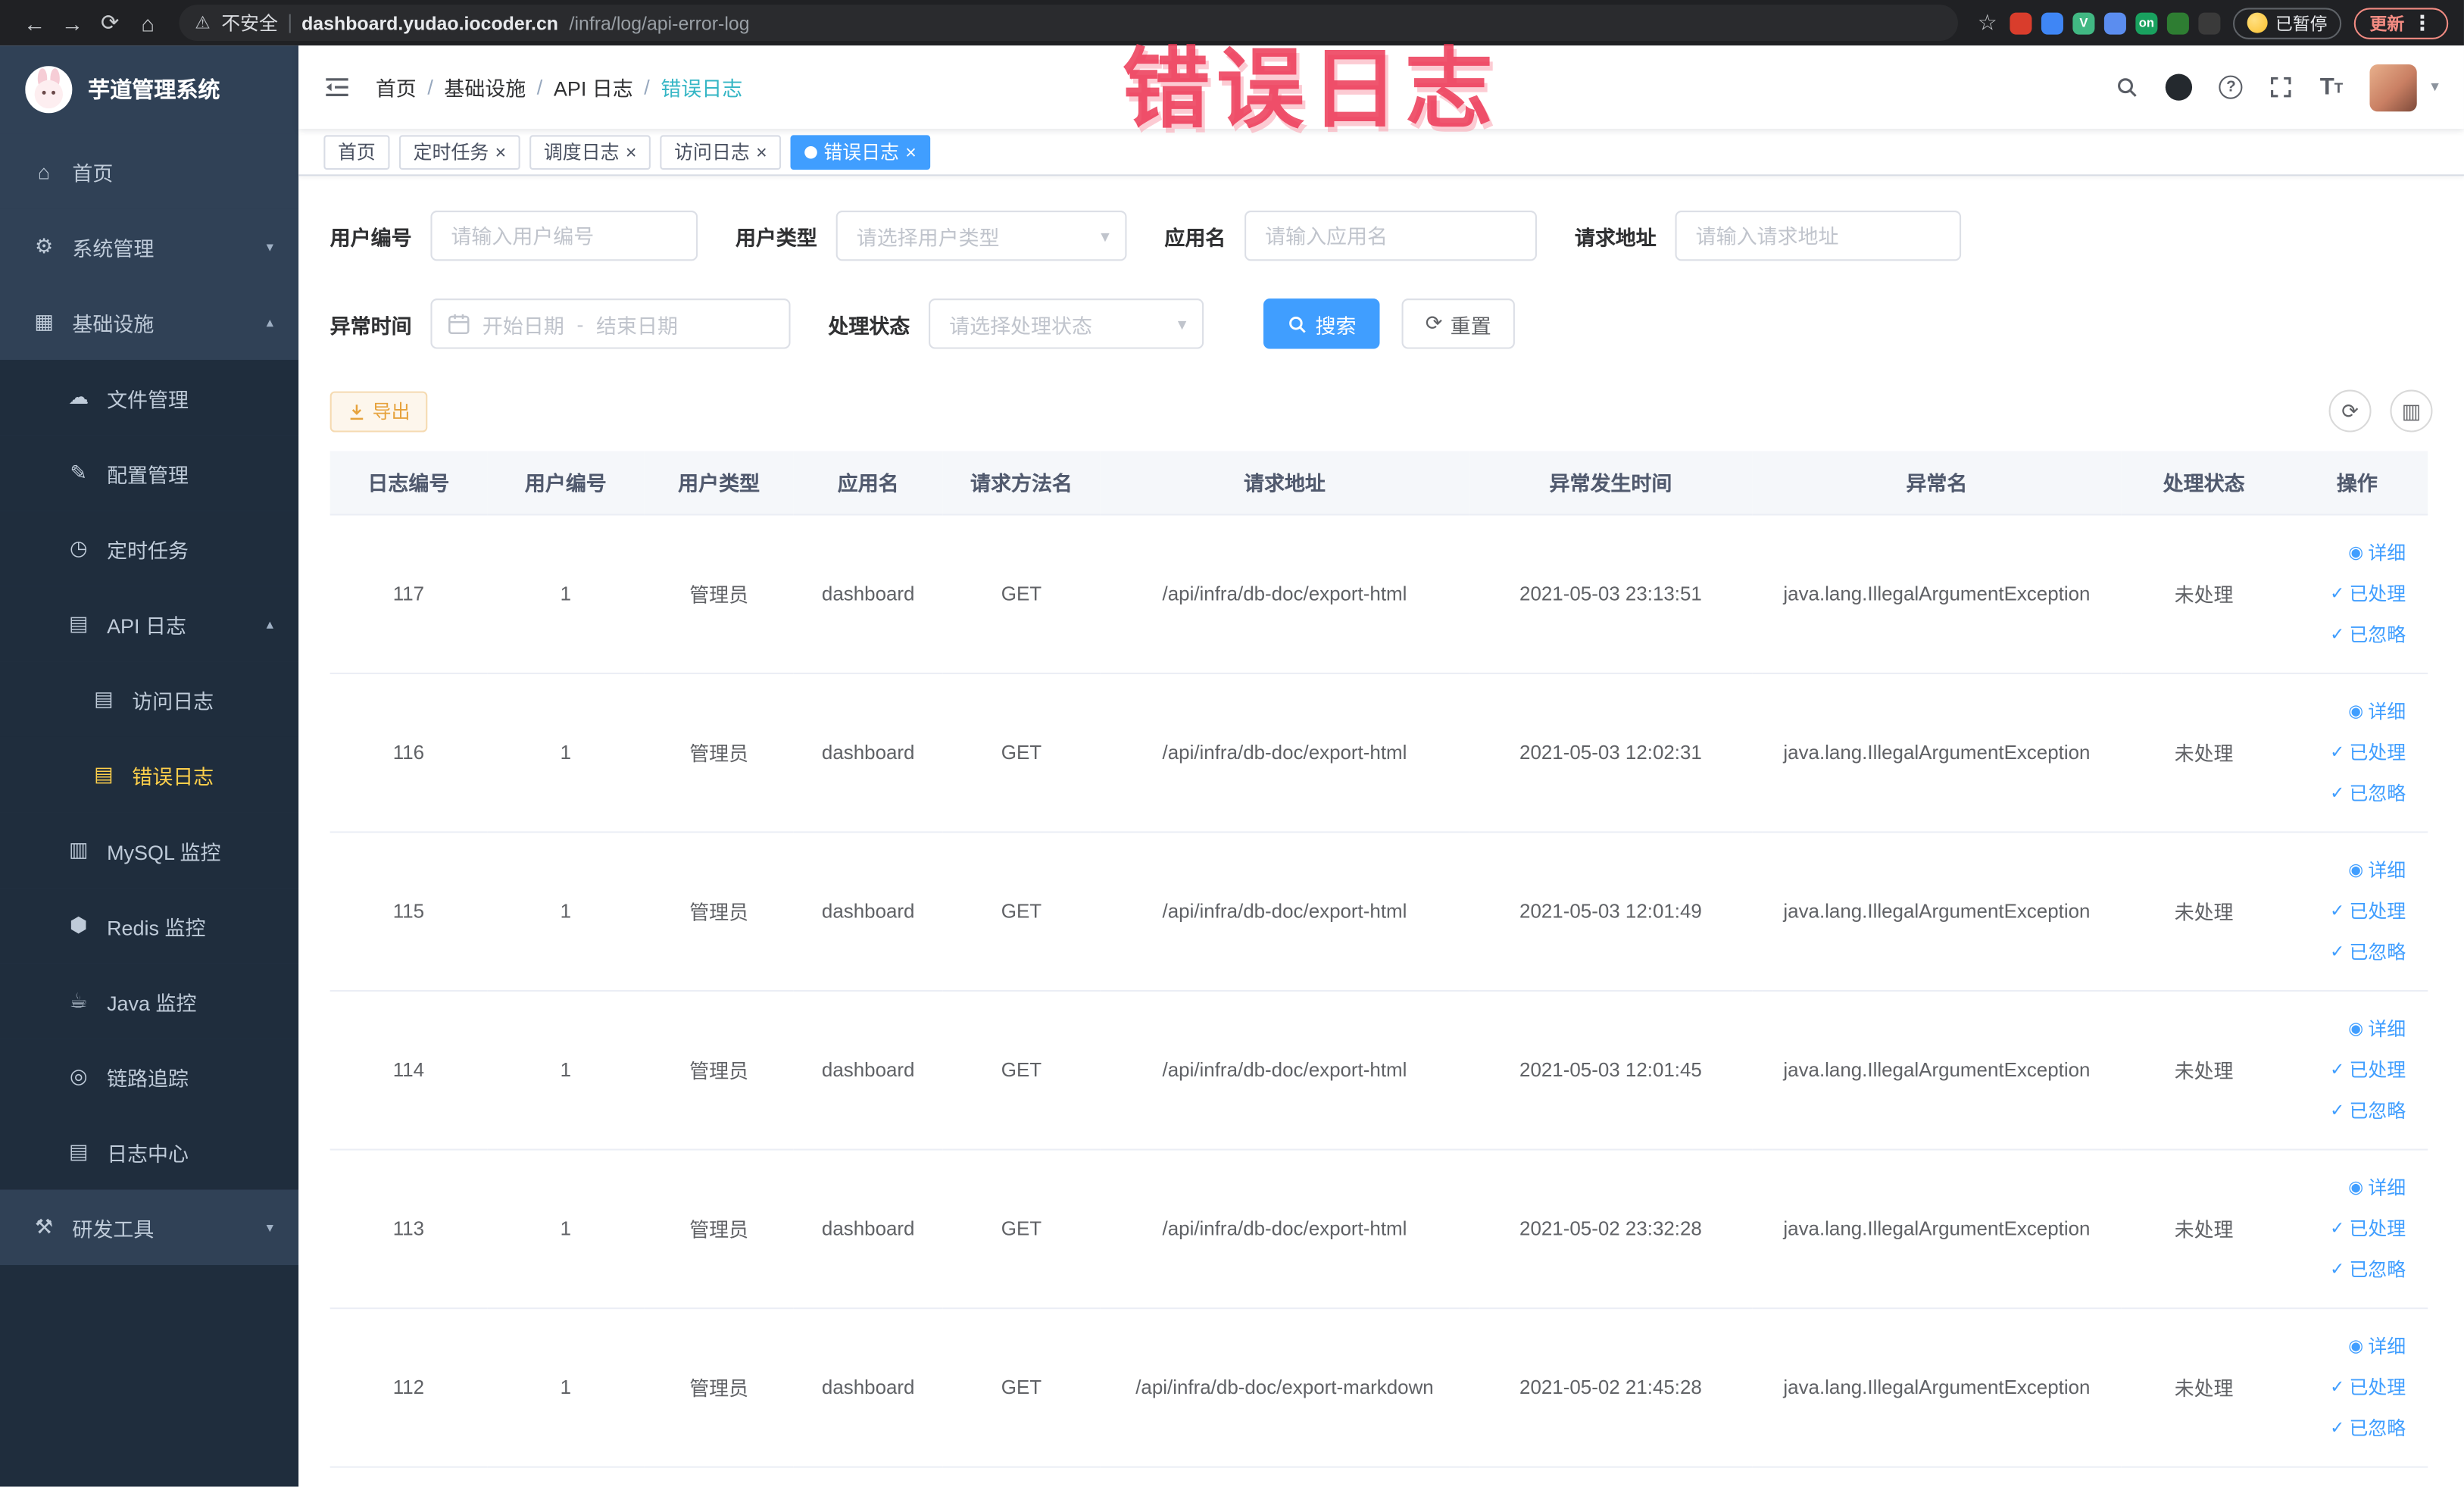  I want to click on view-icon: ◉, so click(2356, 553).